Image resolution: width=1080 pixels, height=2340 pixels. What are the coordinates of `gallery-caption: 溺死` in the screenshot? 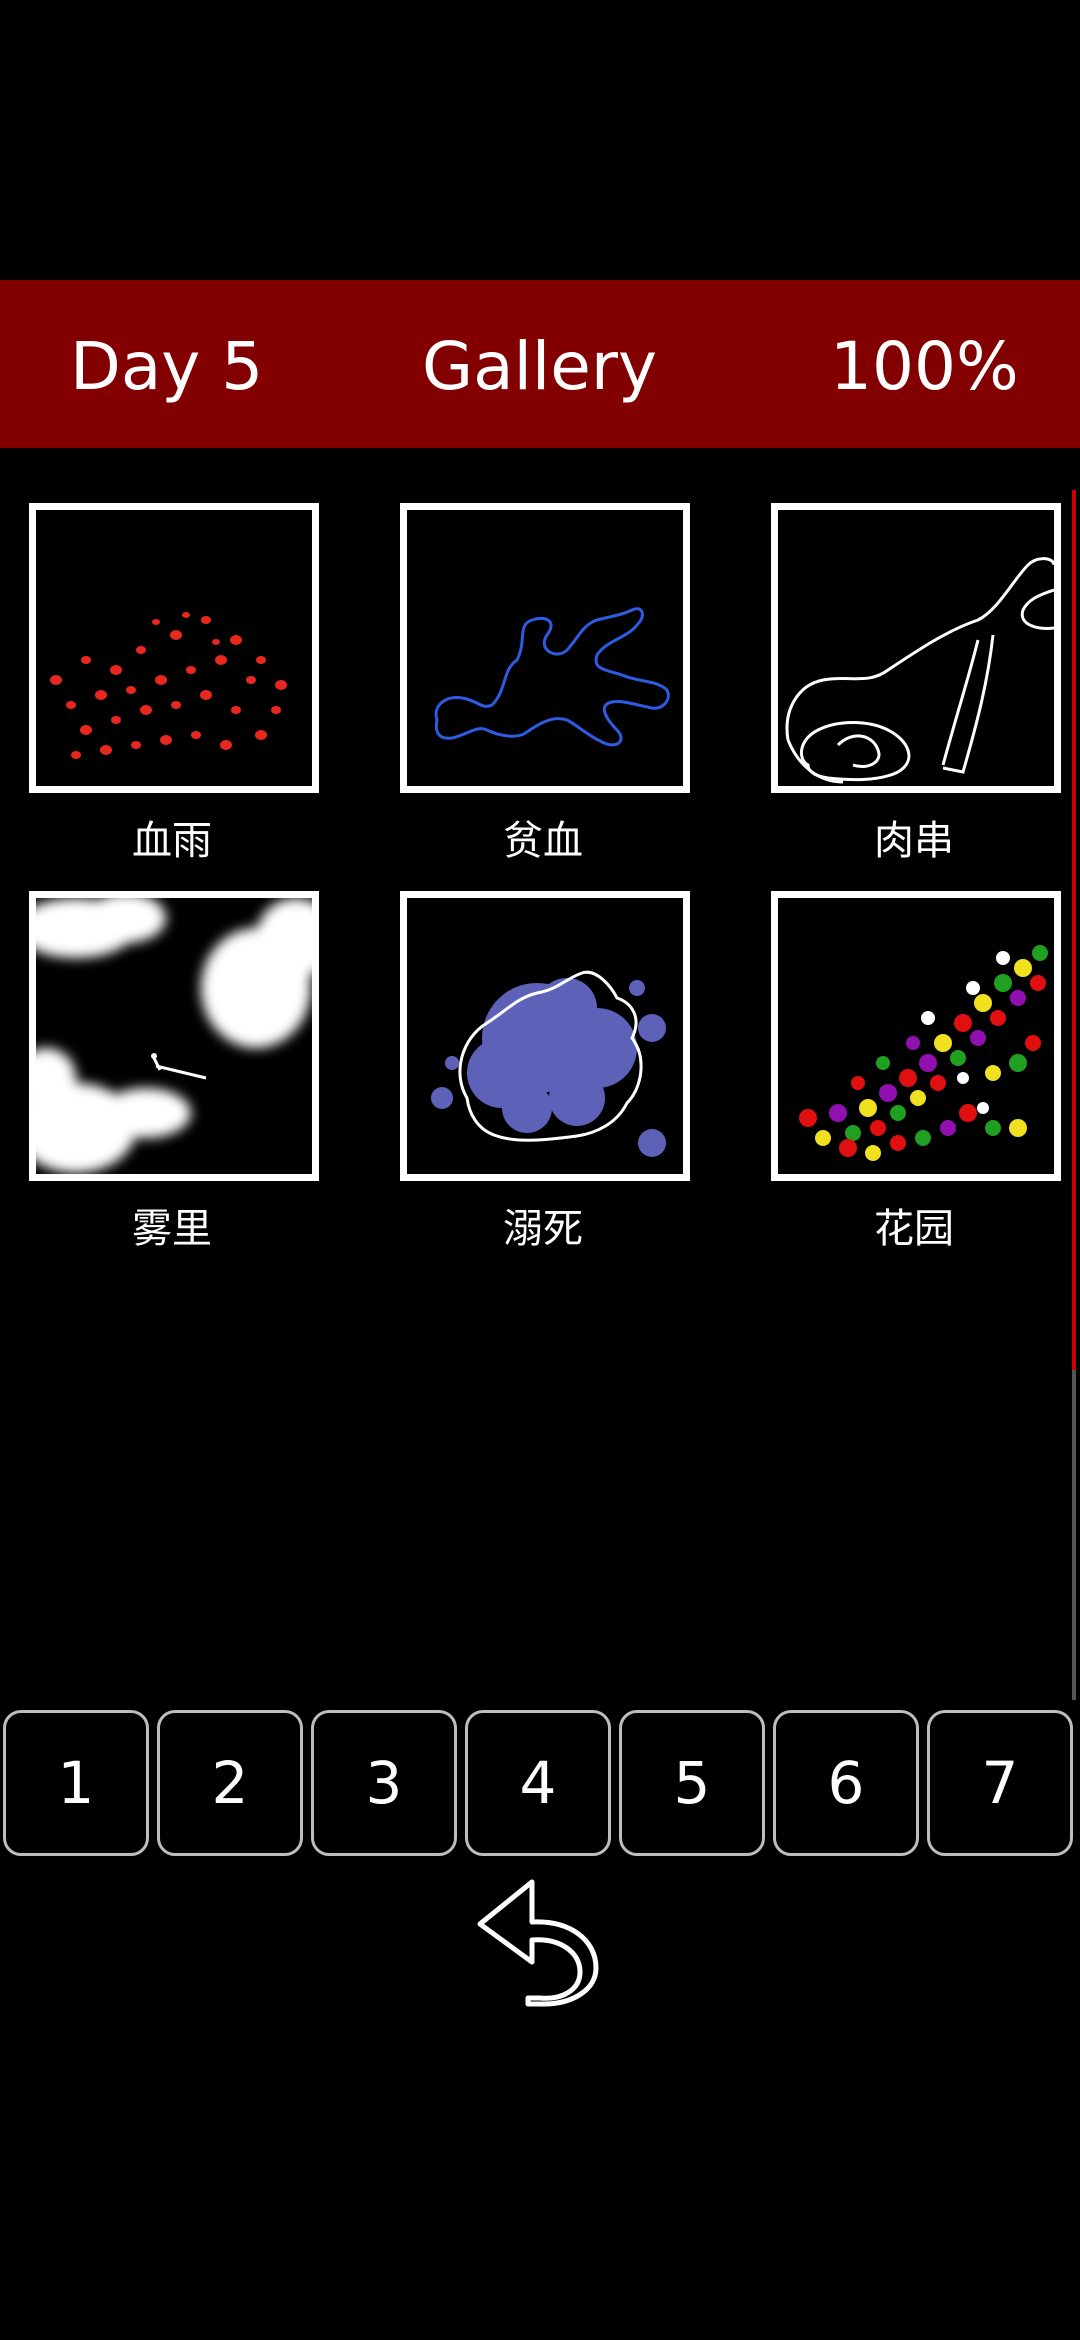 It's located at (543, 1229).